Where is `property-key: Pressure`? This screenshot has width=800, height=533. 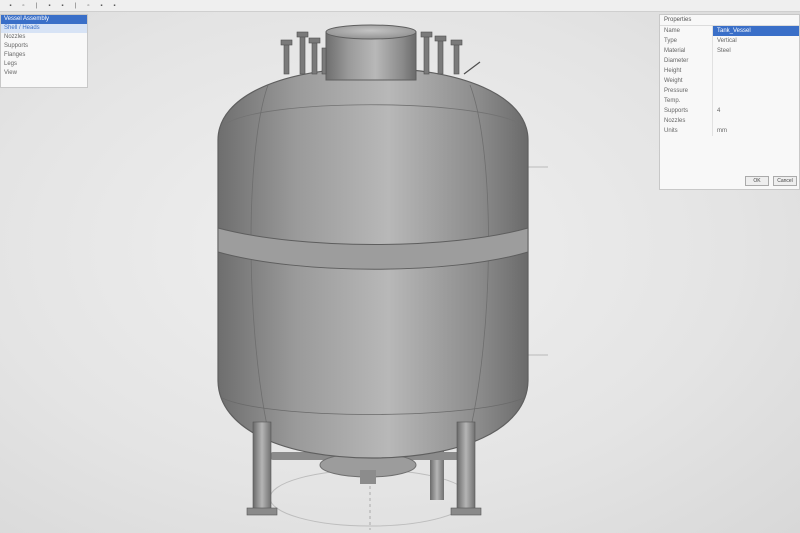
property-key: Pressure is located at coordinates (676, 91).